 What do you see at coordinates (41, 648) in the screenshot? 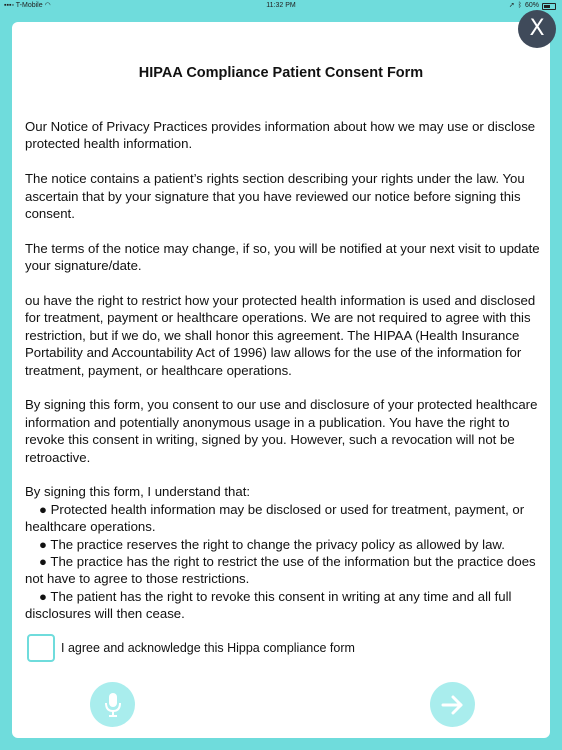
I see `agree-checkbox` at bounding box center [41, 648].